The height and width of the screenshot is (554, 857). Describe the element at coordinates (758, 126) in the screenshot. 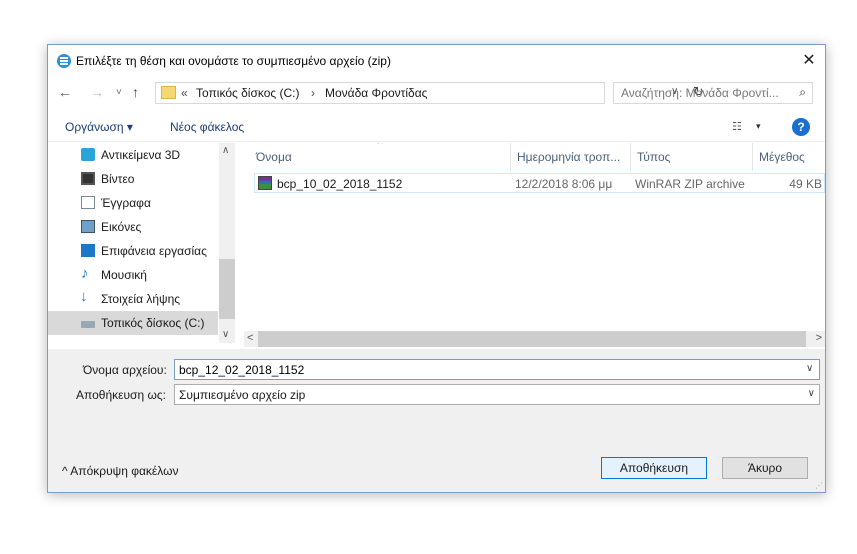

I see `view-dropdown-icon: ▾` at that location.